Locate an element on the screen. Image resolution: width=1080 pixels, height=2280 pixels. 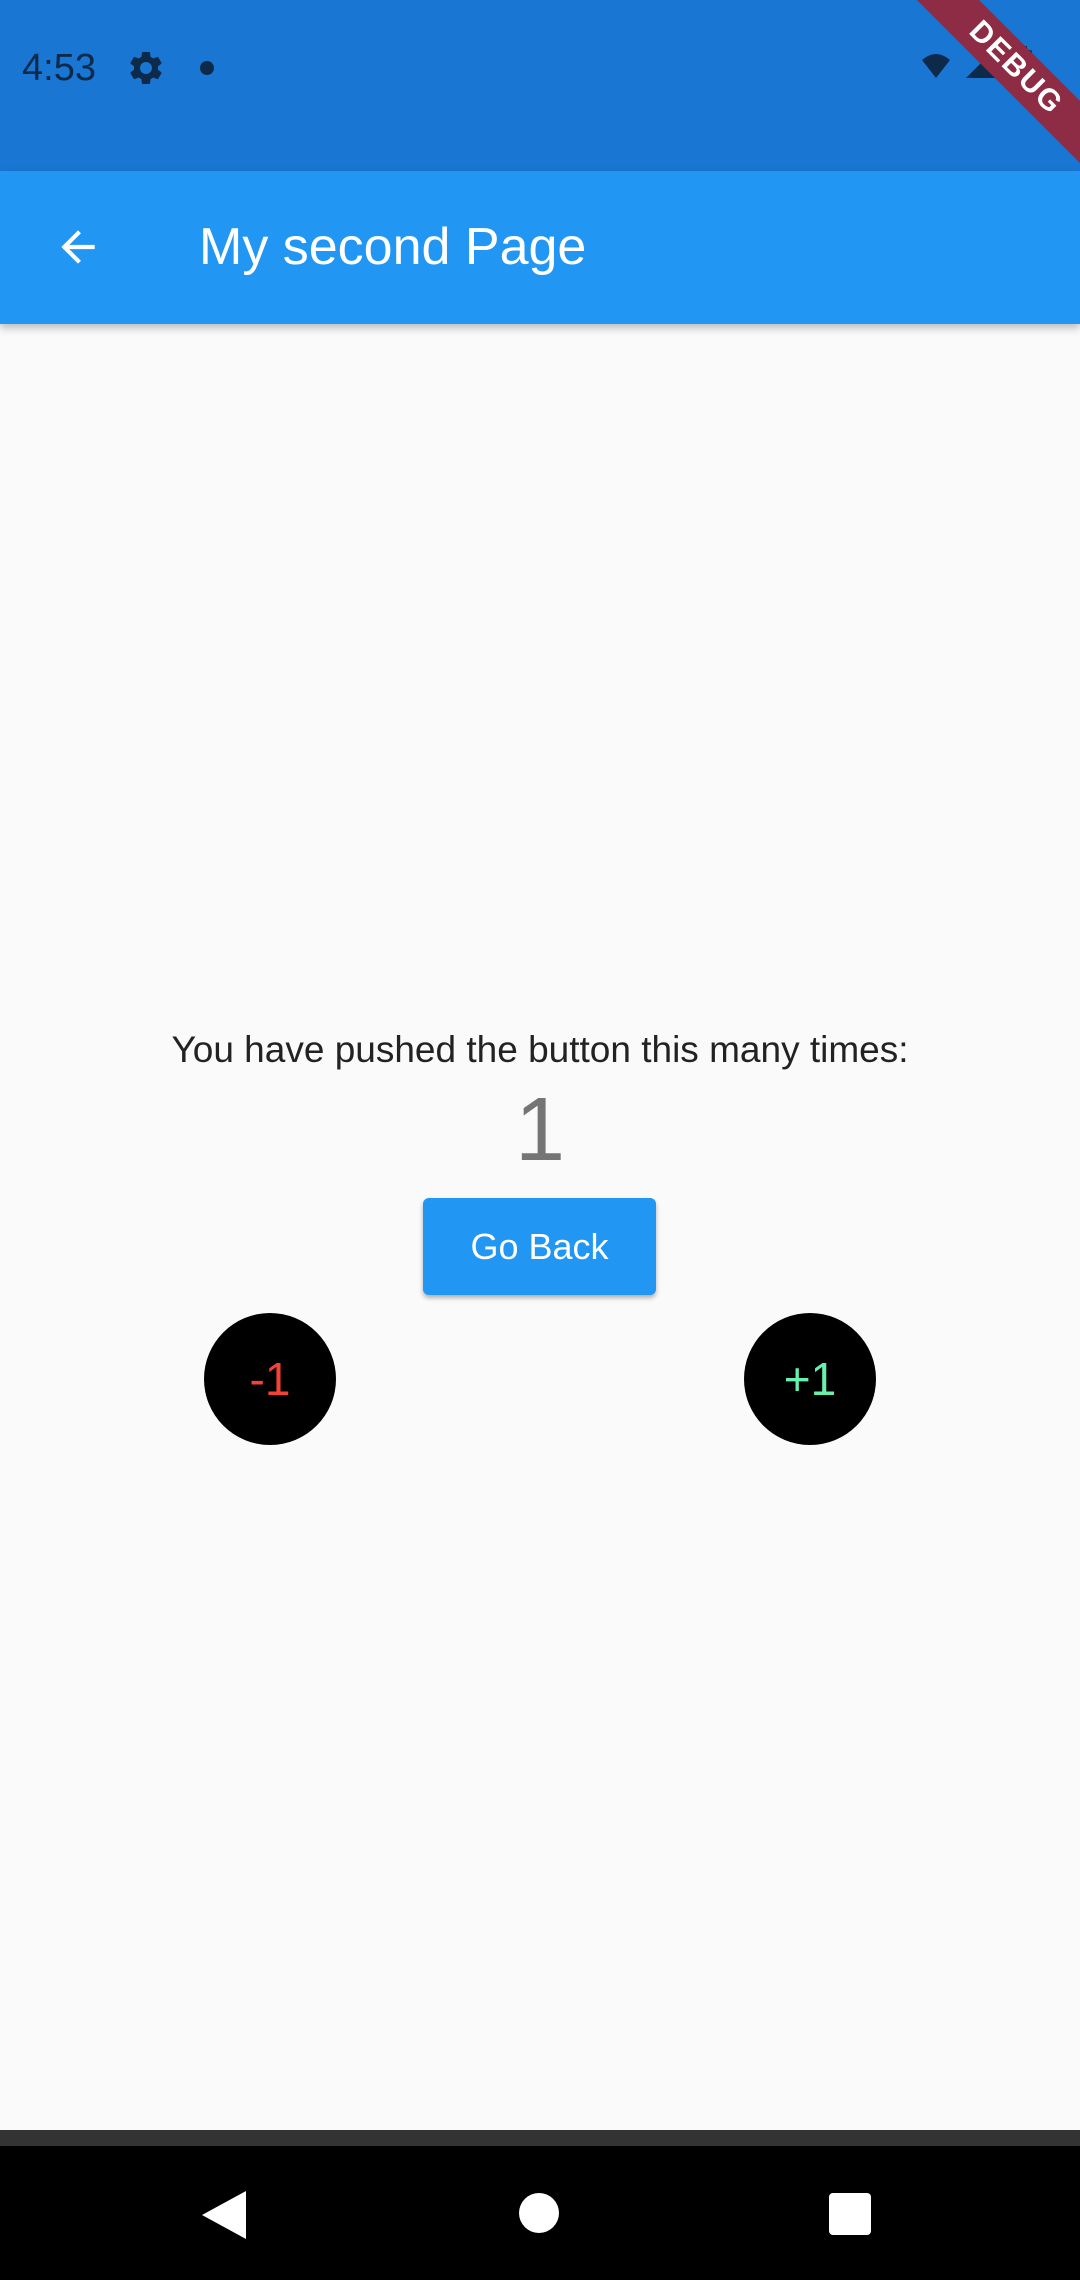
signal-icon is located at coordinates (982, 62).